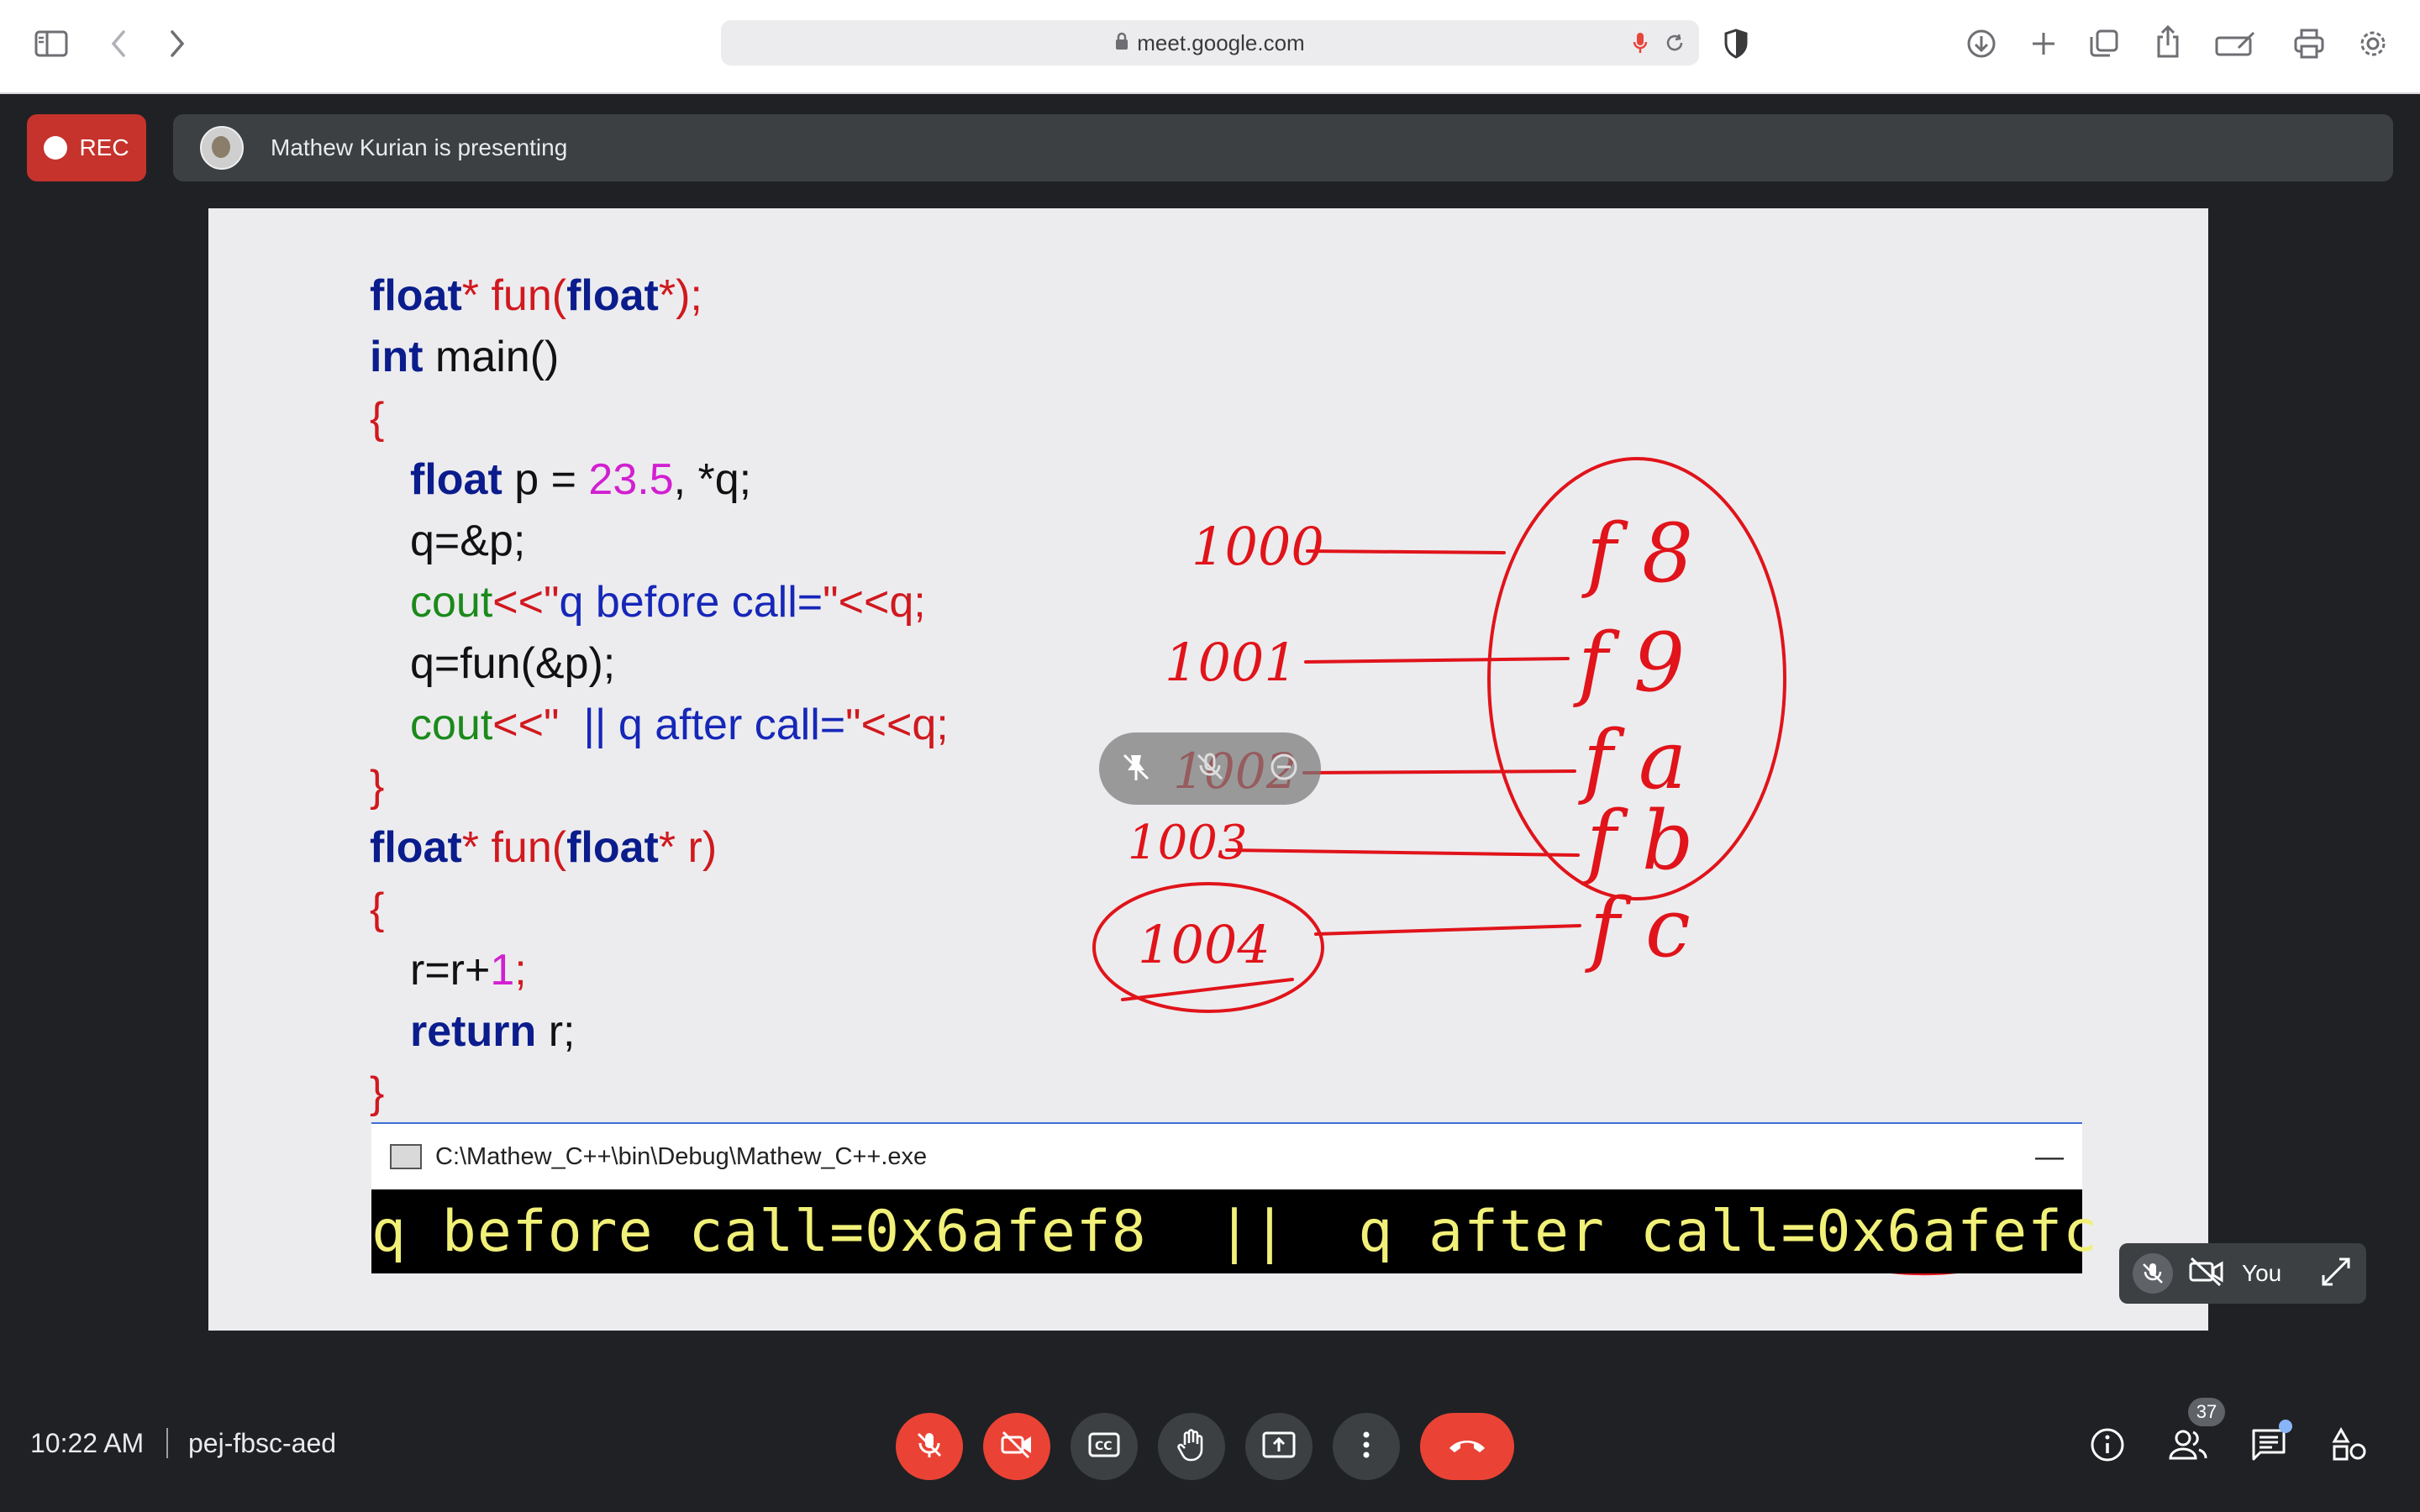 The image size is (2420, 1512). I want to click on present-button, so click(1279, 1446).